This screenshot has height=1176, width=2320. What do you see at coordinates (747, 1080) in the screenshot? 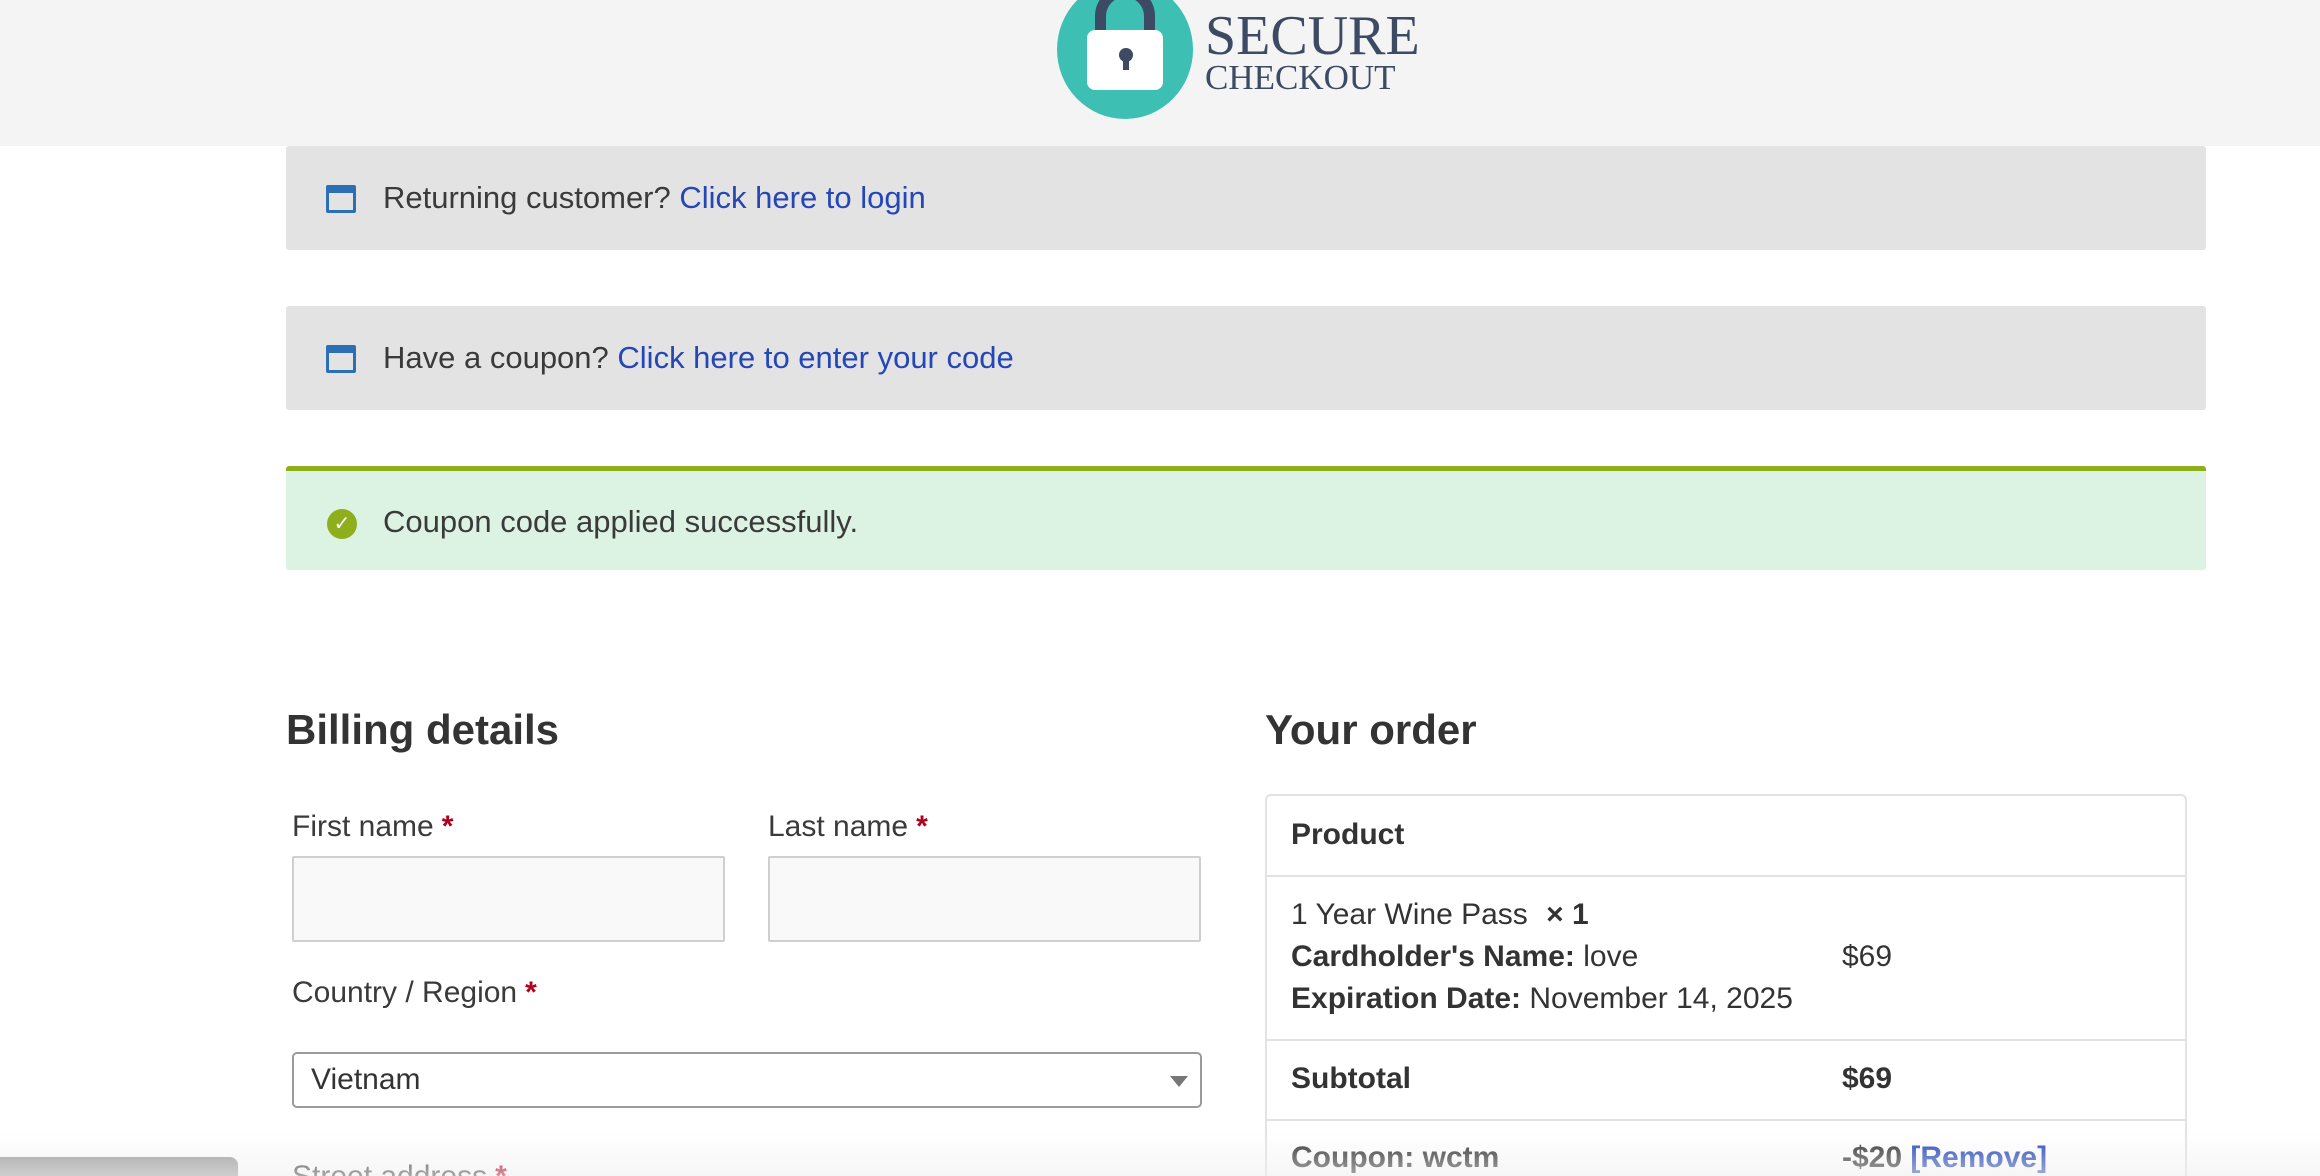
I see `country-select: Vietnam` at bounding box center [747, 1080].